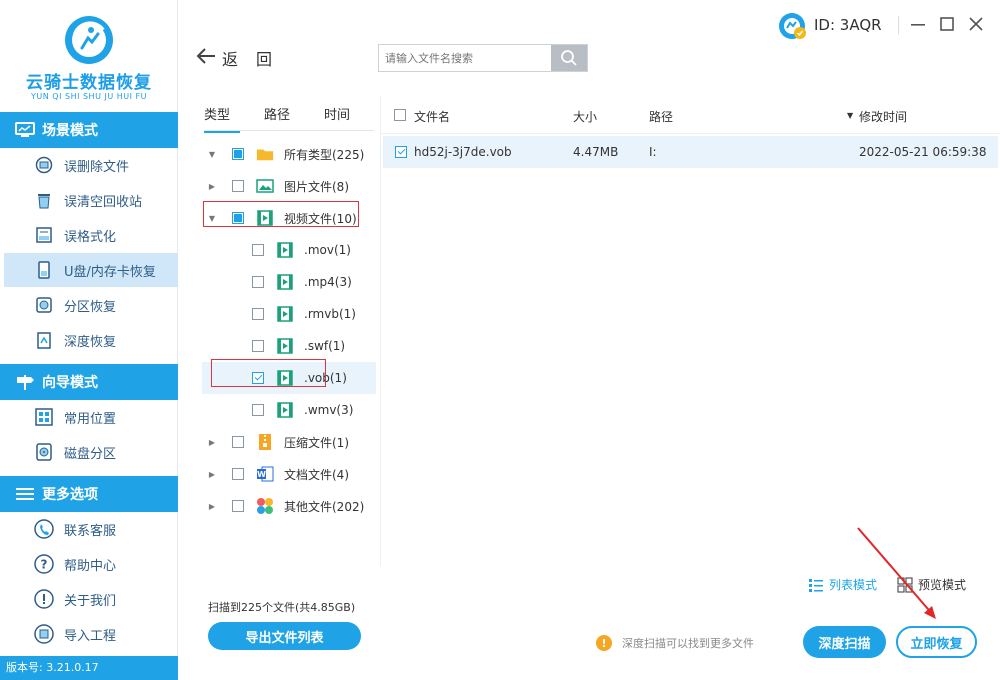 This screenshot has height=680, width=1000. I want to click on column-modified: 修改时间, so click(883, 116).